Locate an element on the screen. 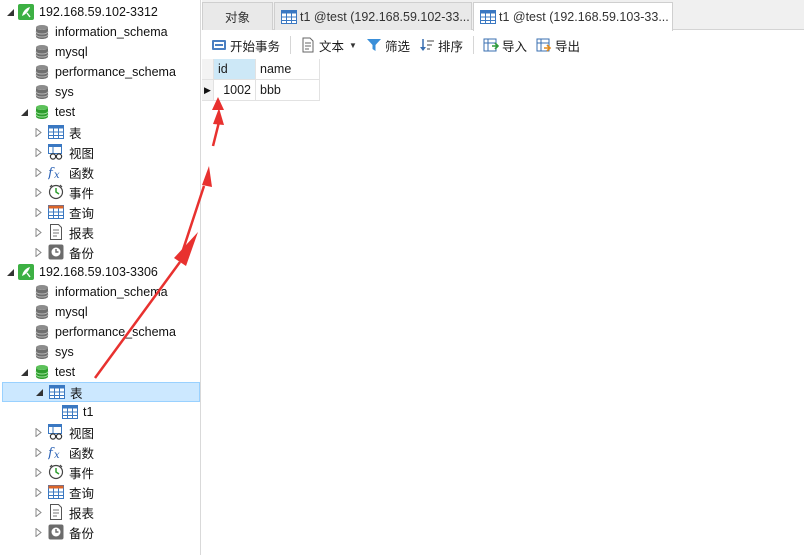 The width and height of the screenshot is (804, 555). view-icon is located at coordinates (56, 152).